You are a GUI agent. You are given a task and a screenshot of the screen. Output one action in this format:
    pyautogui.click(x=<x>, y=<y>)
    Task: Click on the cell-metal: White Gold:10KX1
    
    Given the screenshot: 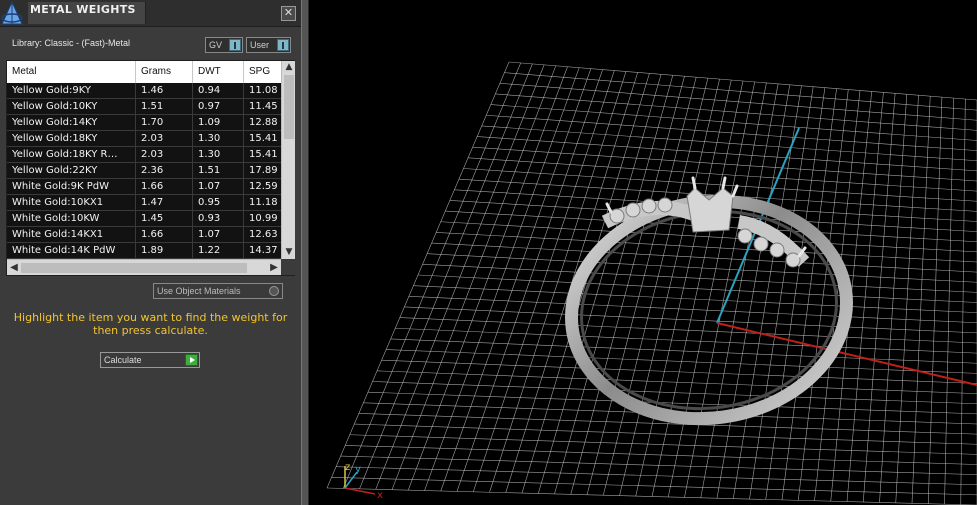 What is the action you would take?
    pyautogui.click(x=71, y=202)
    